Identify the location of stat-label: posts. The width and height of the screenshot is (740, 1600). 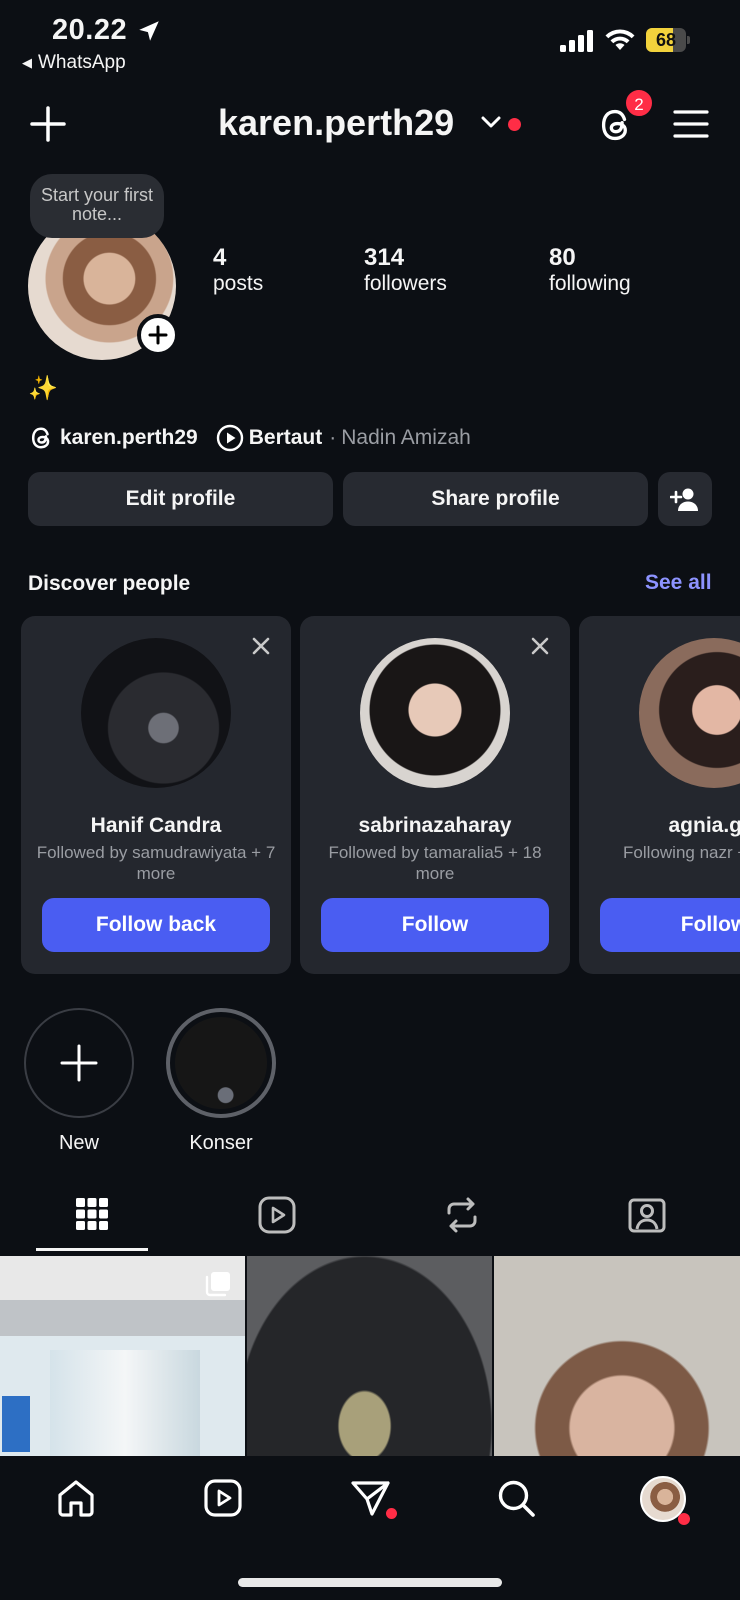
(238, 283).